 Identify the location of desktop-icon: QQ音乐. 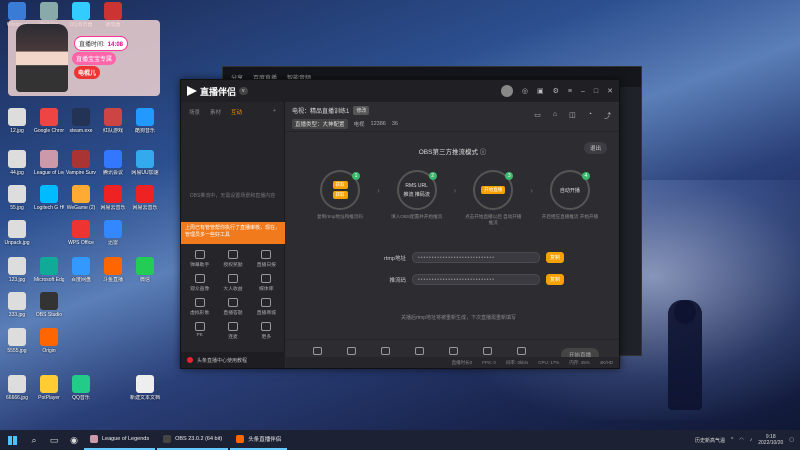
(81, 388).